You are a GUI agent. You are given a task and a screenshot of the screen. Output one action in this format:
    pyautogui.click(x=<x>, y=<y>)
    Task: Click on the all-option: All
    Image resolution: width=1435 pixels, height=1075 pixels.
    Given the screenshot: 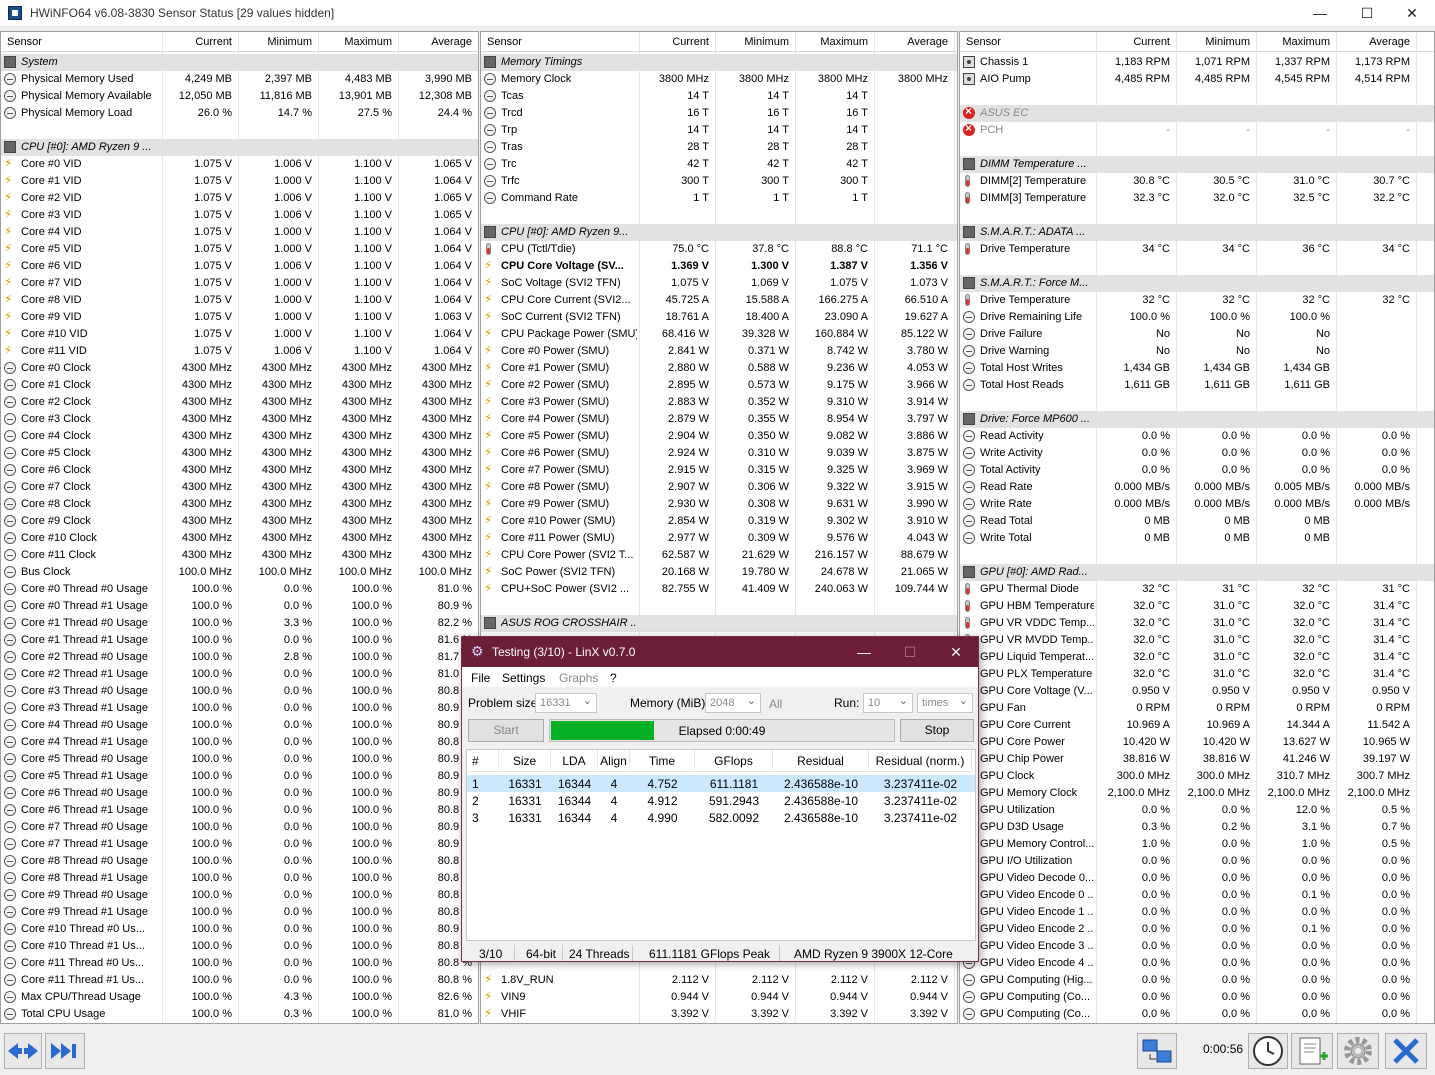 What is the action you would take?
    pyautogui.click(x=775, y=704)
    